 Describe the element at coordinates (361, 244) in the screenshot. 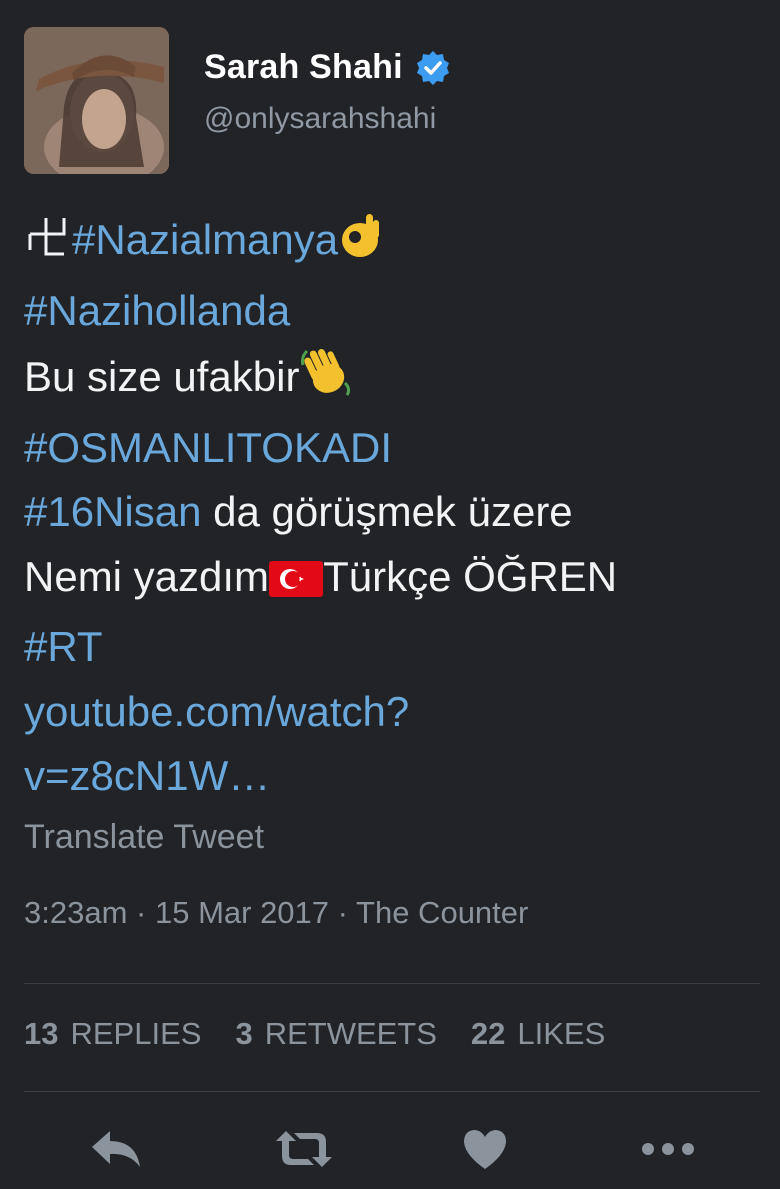

I see `ok-hand-icon` at that location.